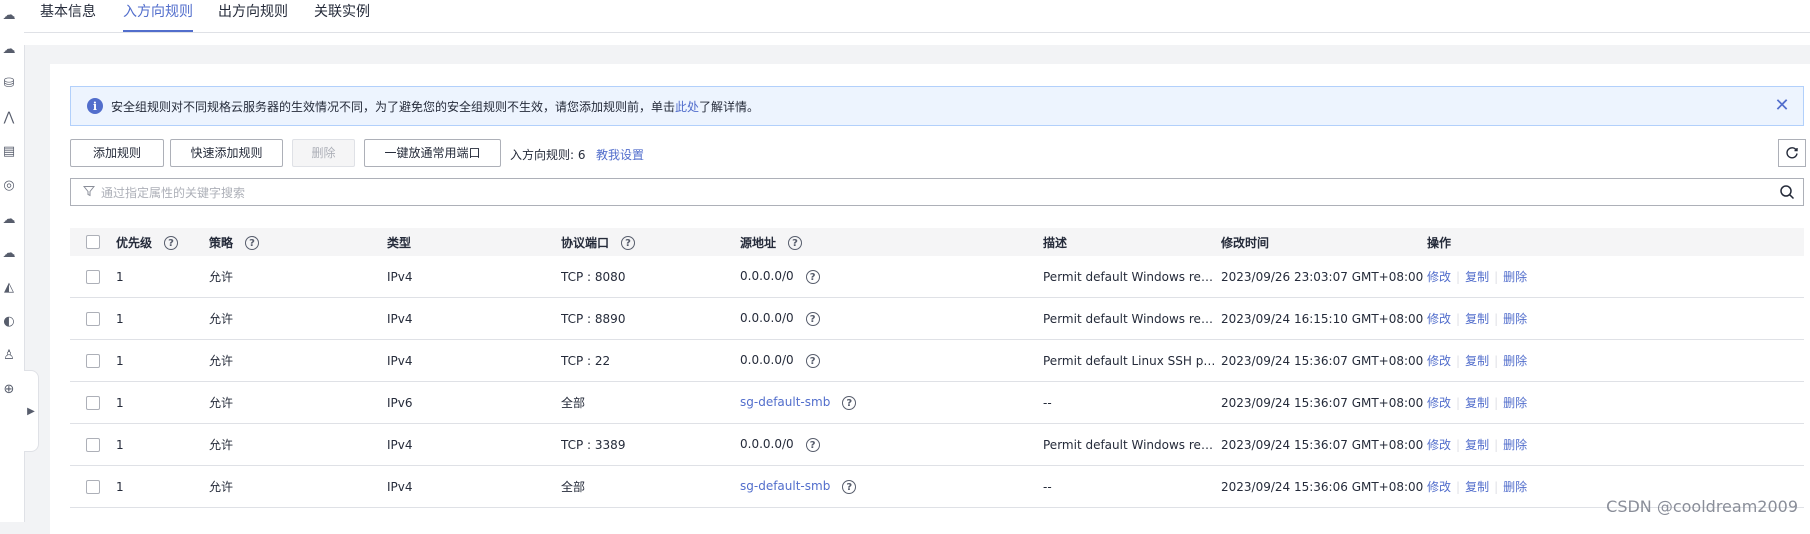 This screenshot has height=534, width=1810. Describe the element at coordinates (68, 16) in the screenshot. I see `tab-basic-info: 基本信息` at that location.